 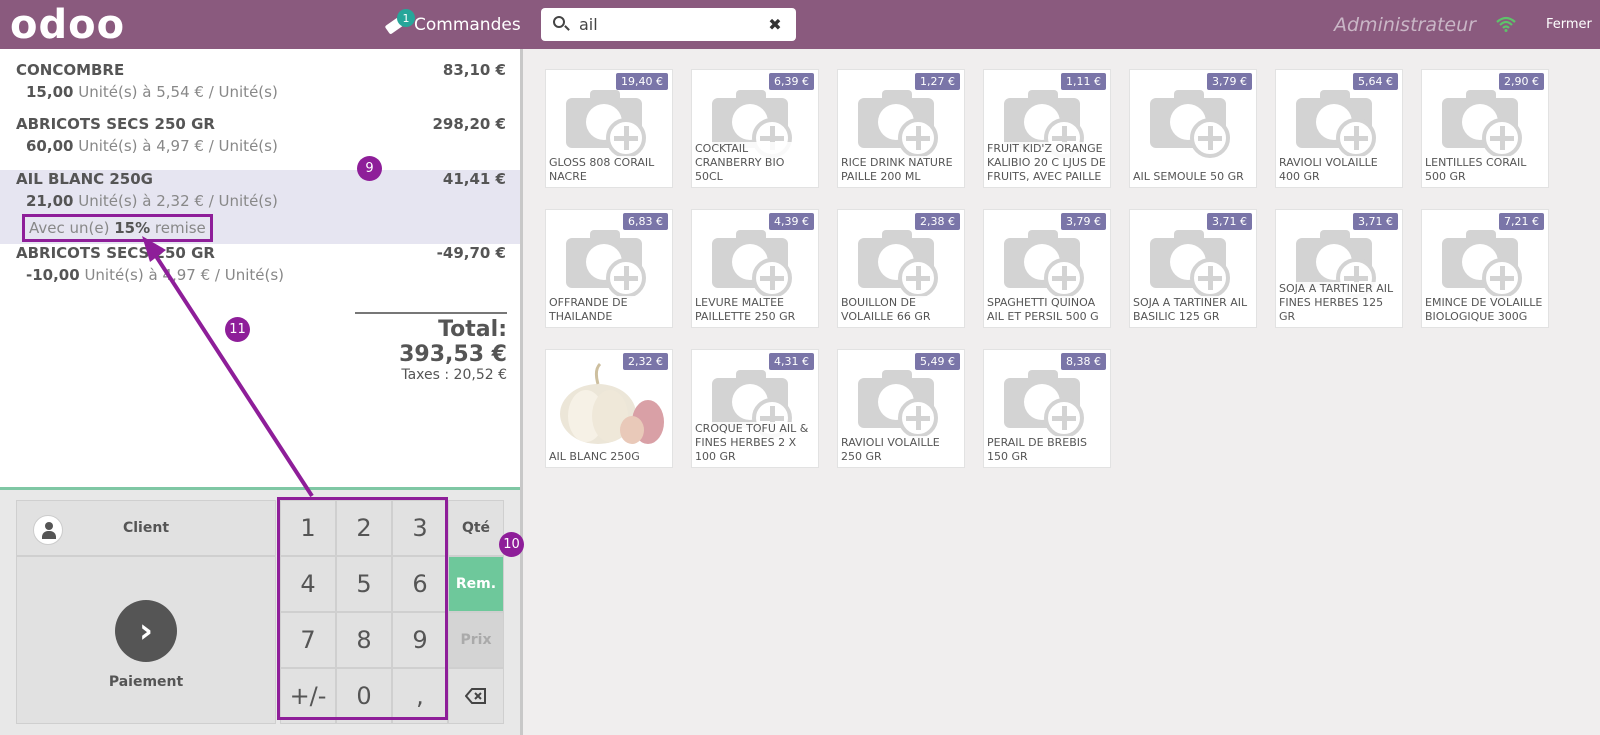 What do you see at coordinates (420, 640) in the screenshot?
I see `numpad-key-9: 9` at bounding box center [420, 640].